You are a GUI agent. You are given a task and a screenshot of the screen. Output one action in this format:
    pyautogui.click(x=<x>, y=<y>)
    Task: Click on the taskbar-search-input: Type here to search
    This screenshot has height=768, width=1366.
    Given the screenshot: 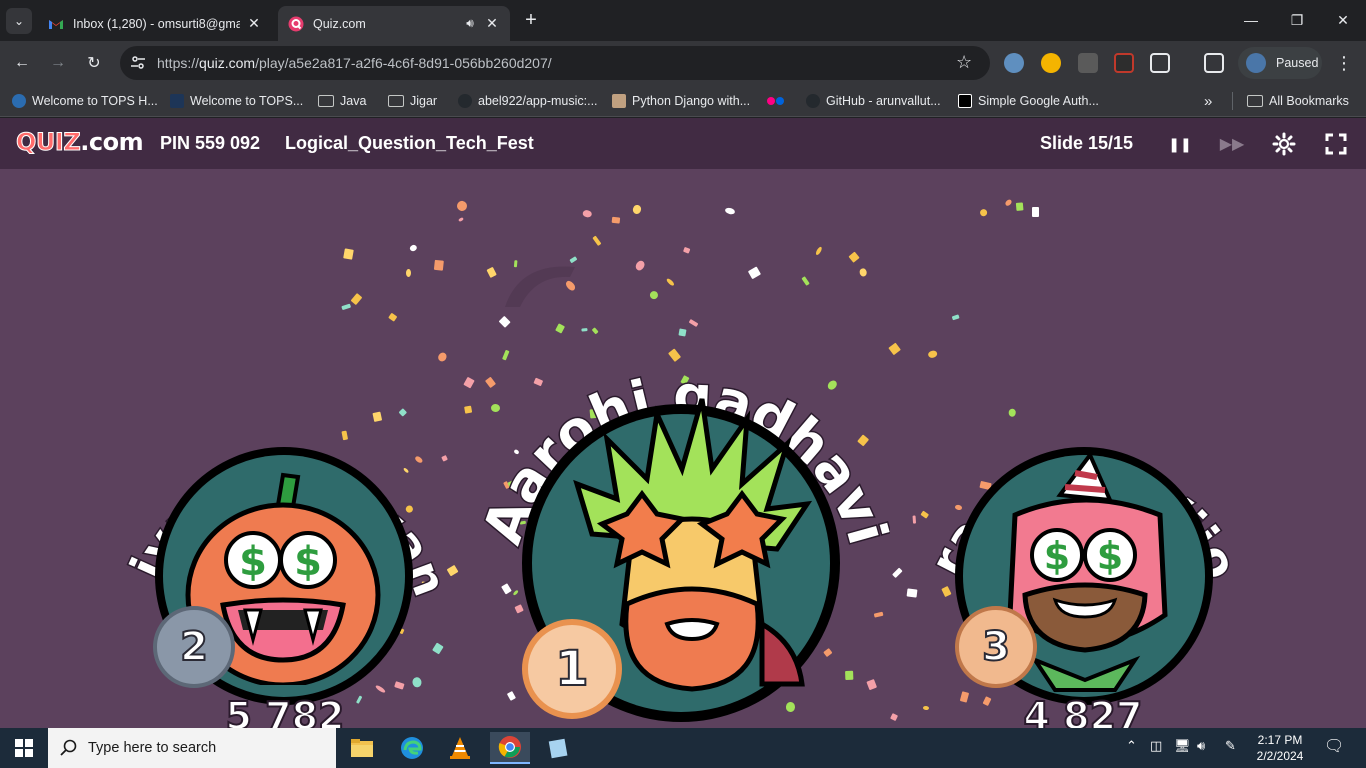 What is the action you would take?
    pyautogui.click(x=192, y=748)
    